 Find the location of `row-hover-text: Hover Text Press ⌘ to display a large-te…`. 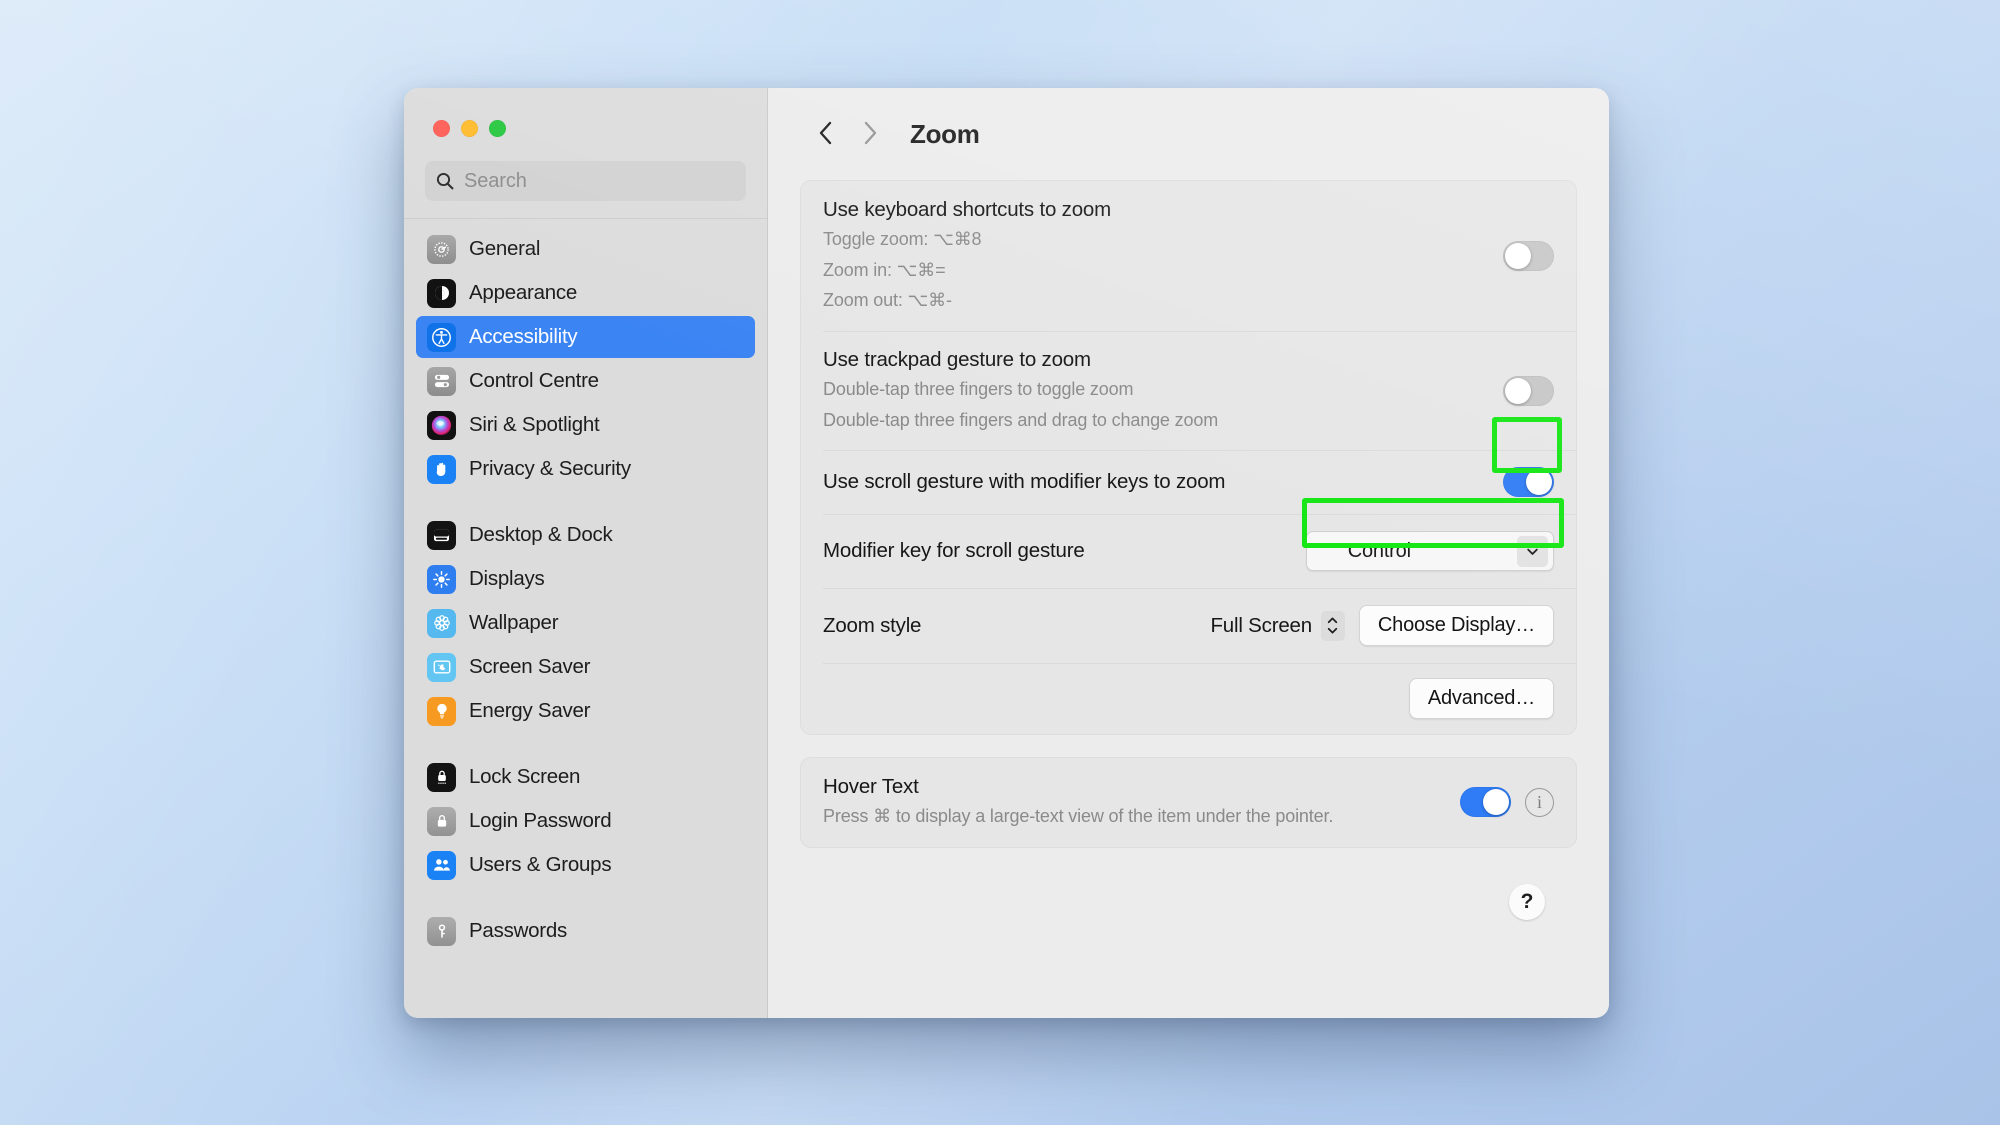

row-hover-text: Hover Text Press ⌘ to display a large-te… is located at coordinates (1188, 802).